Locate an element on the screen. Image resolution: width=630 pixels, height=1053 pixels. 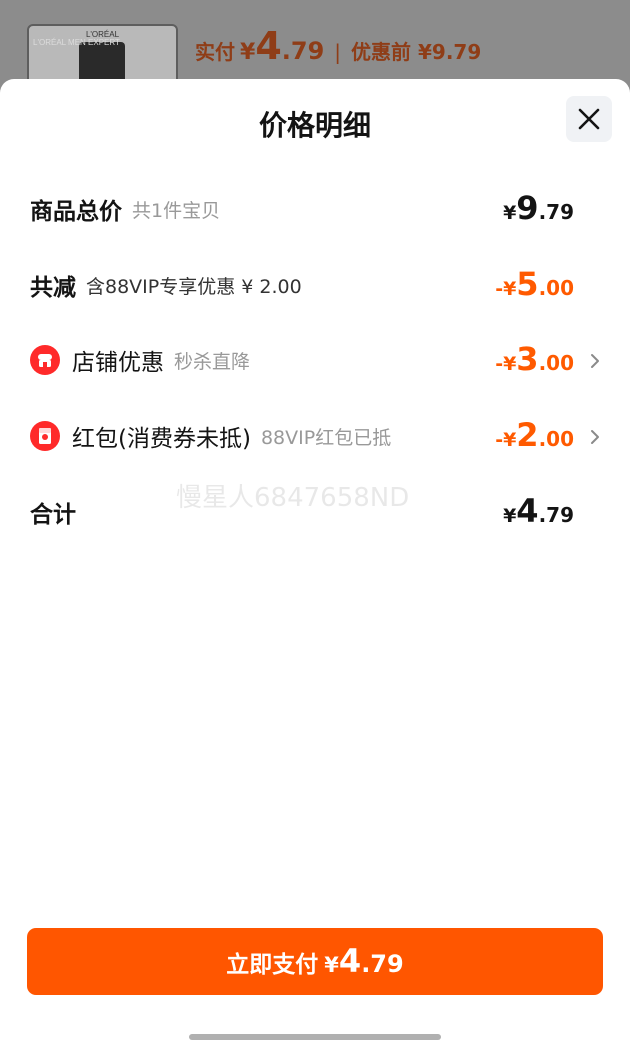
sheet-title: 价格明细 is located at coordinates (314, 125).